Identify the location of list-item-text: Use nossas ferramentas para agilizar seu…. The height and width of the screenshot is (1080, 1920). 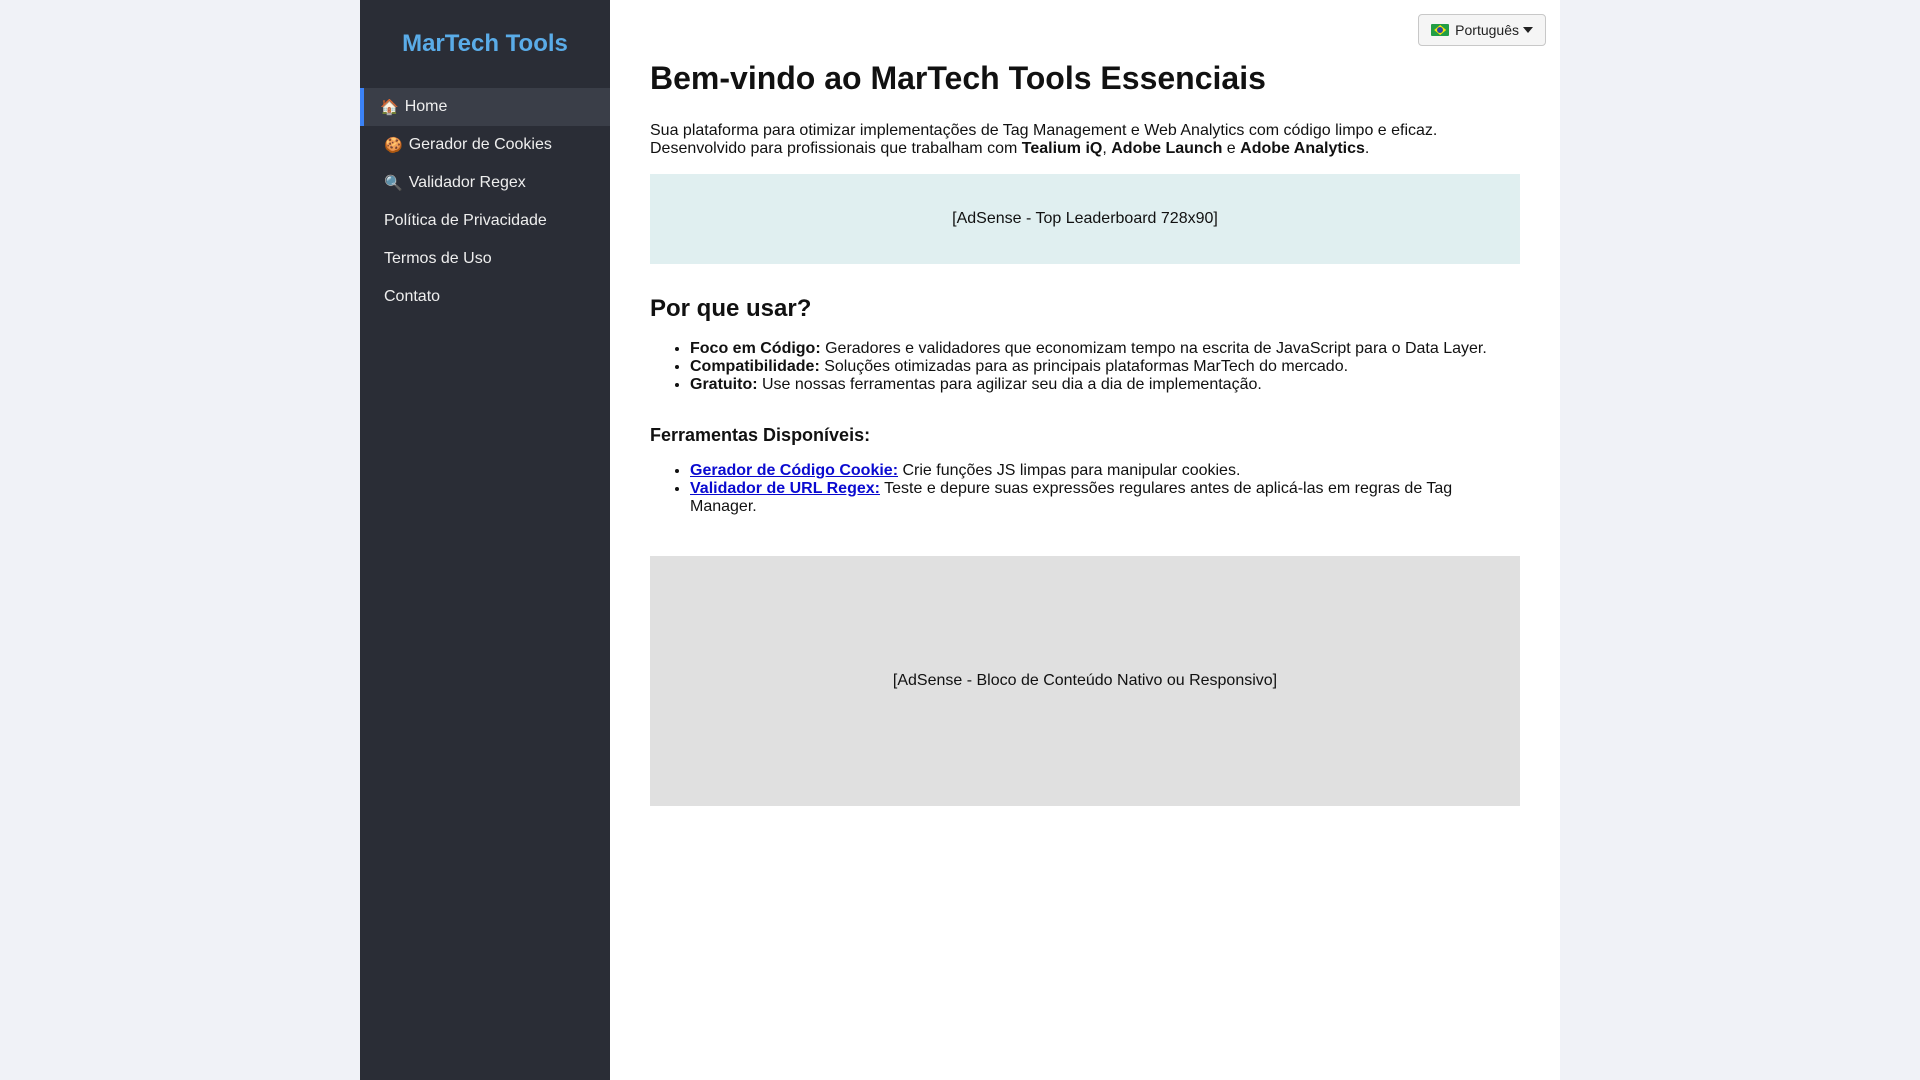
(1009, 384).